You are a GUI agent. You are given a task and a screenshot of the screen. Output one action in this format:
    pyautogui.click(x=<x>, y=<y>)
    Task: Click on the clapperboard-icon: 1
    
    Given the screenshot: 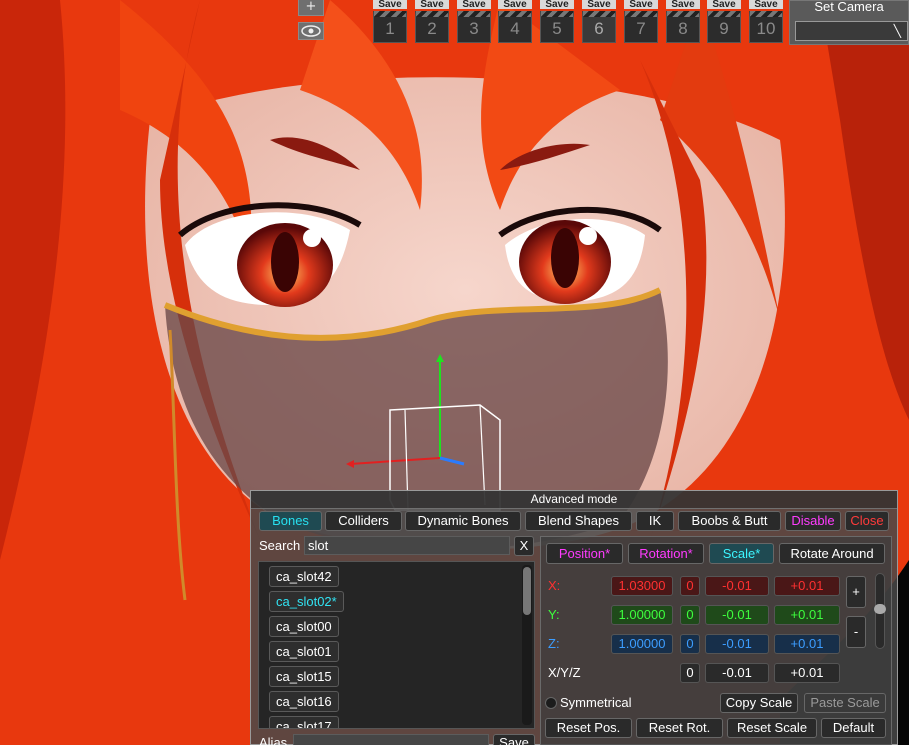 What is the action you would take?
    pyautogui.click(x=390, y=27)
    